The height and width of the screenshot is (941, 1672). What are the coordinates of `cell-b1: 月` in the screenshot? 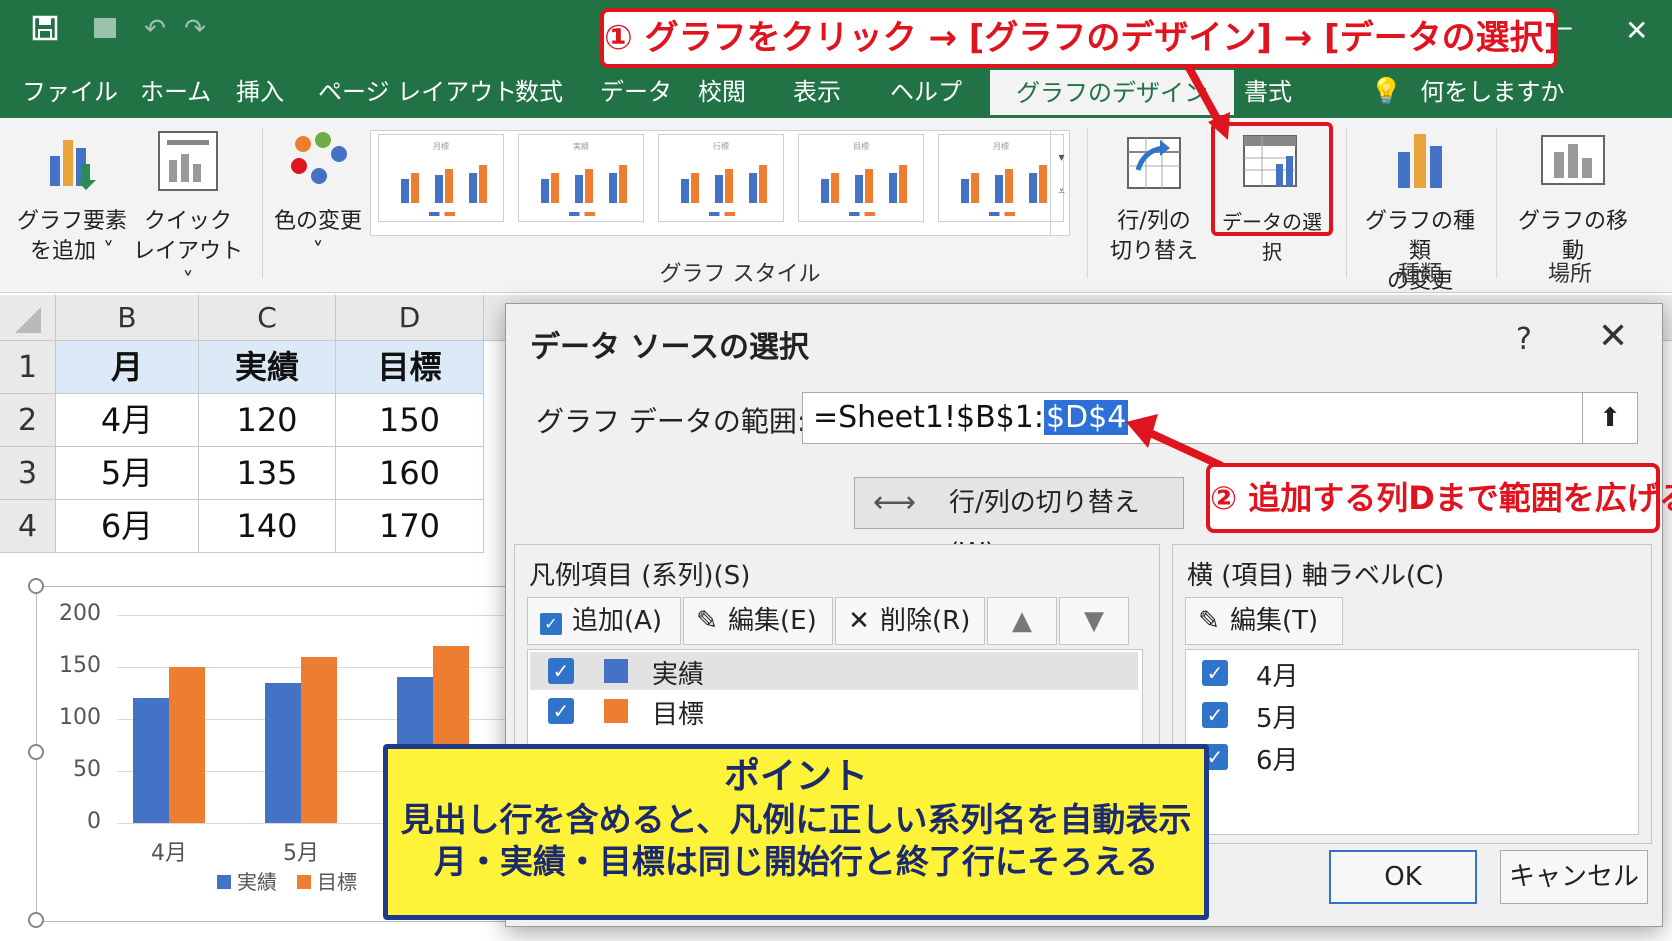 It's located at (127, 367).